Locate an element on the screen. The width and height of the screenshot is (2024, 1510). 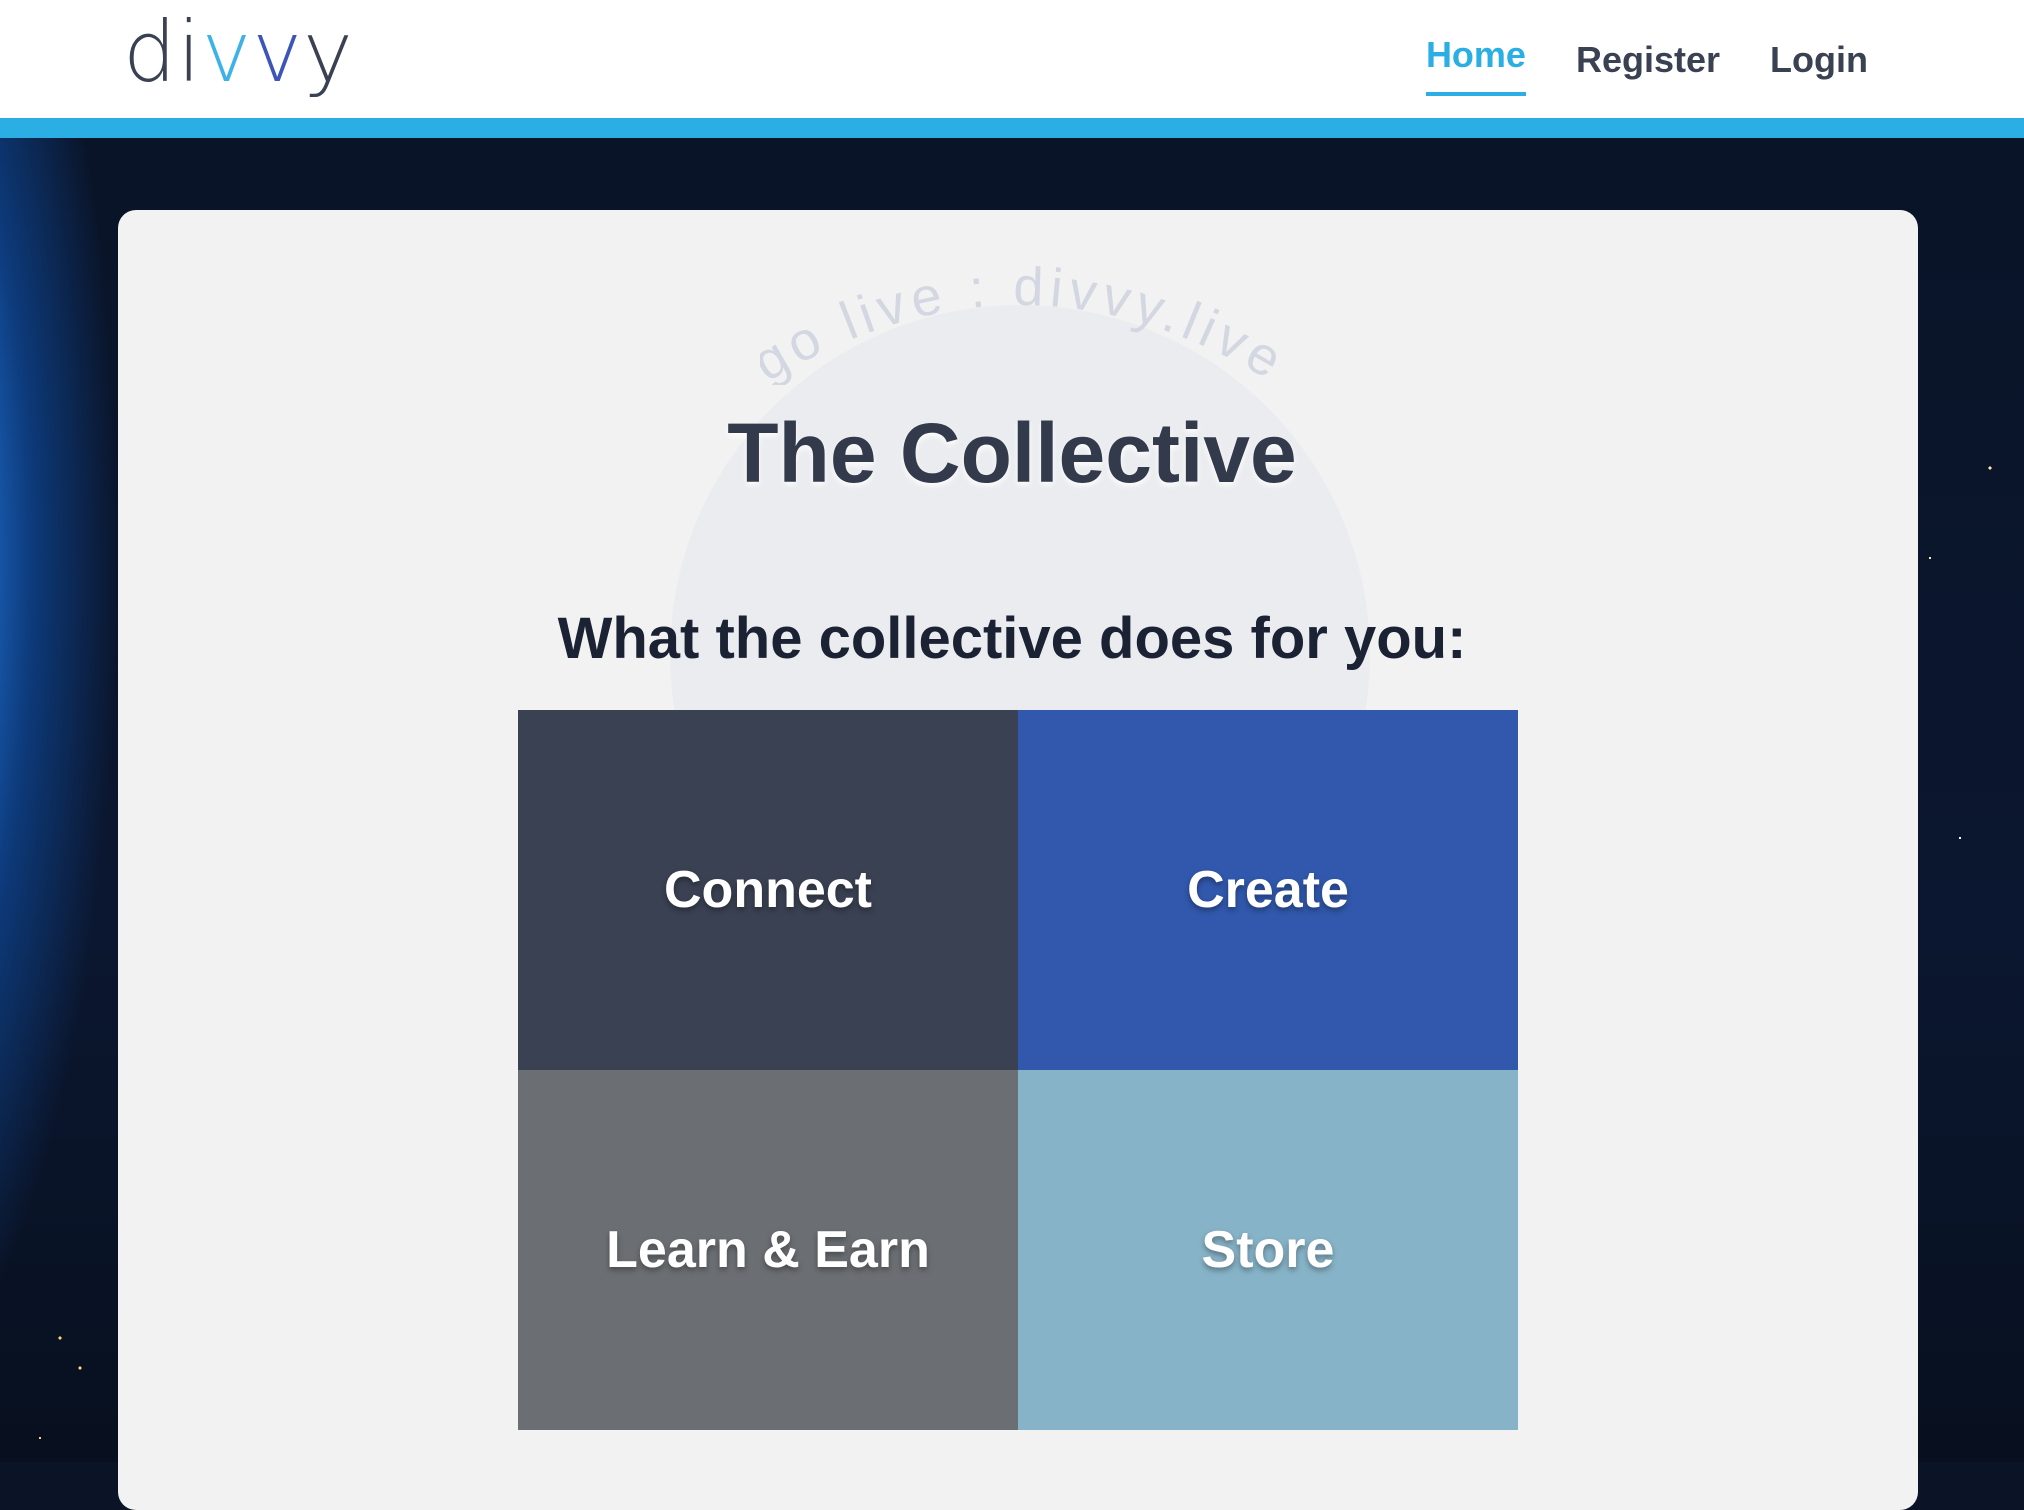
nav-register-link: Register is located at coordinates (1648, 63).